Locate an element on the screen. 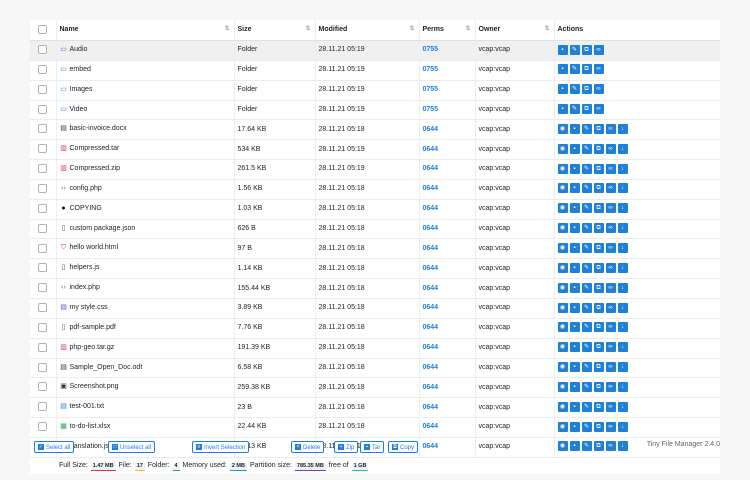  delete-button: × Delete is located at coordinates (308, 447).